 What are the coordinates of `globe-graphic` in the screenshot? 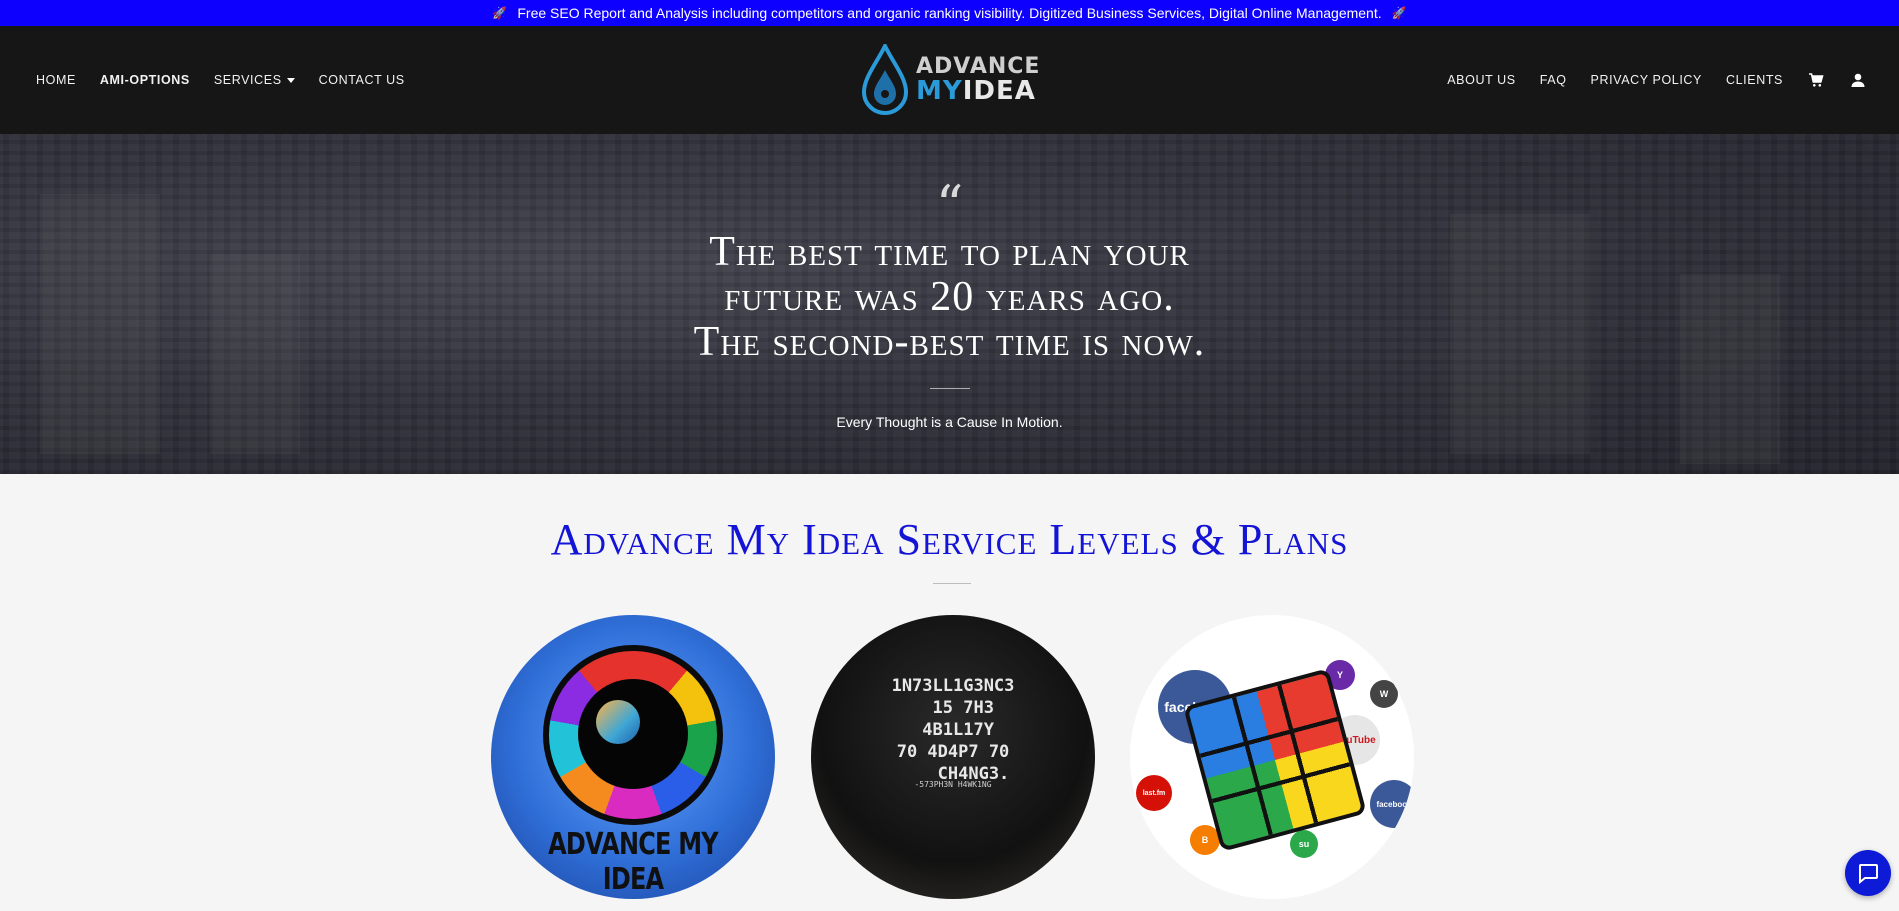 It's located at (618, 722).